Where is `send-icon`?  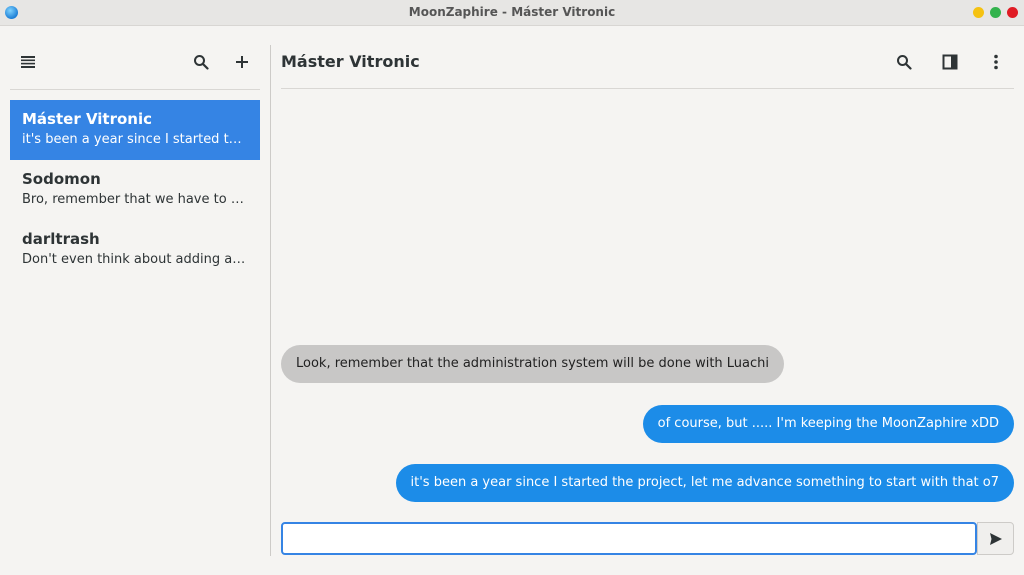
send-icon is located at coordinates (995, 538).